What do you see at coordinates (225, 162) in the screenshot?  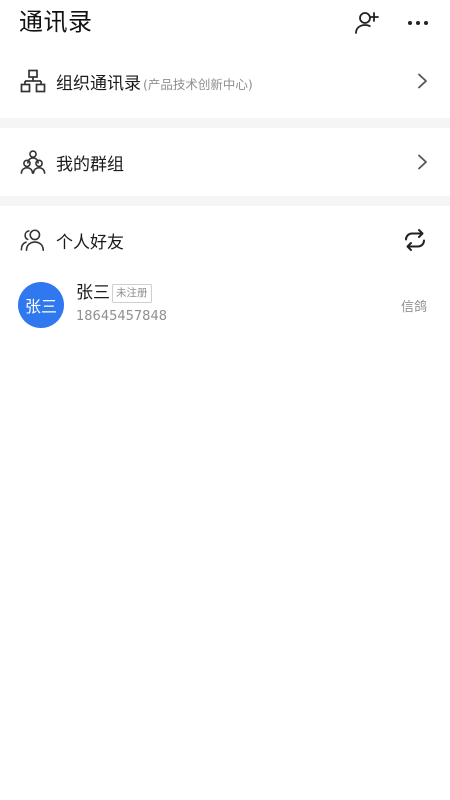 I see `my-groups-row: 我的群组` at bounding box center [225, 162].